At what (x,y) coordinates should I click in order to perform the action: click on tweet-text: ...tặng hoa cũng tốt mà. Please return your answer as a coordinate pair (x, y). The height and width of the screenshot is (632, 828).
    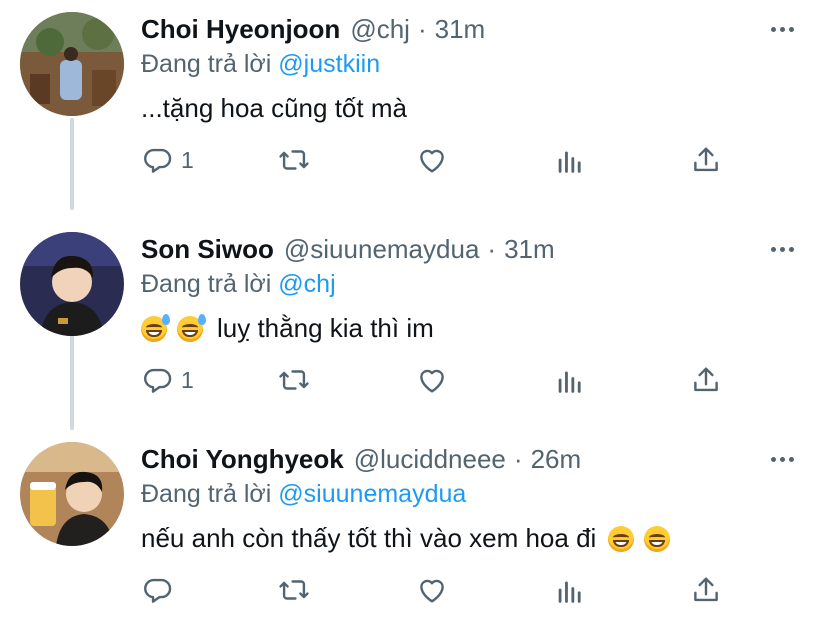
    Looking at the image, I should click on (274, 108).